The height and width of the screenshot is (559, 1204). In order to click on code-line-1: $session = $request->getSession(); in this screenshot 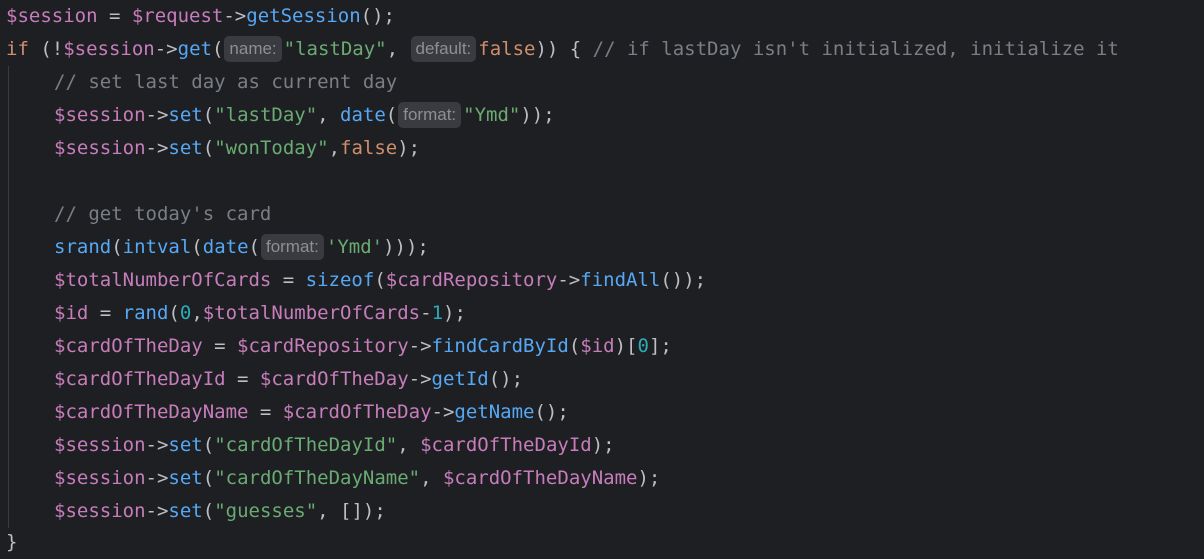, I will do `click(200, 16)`.